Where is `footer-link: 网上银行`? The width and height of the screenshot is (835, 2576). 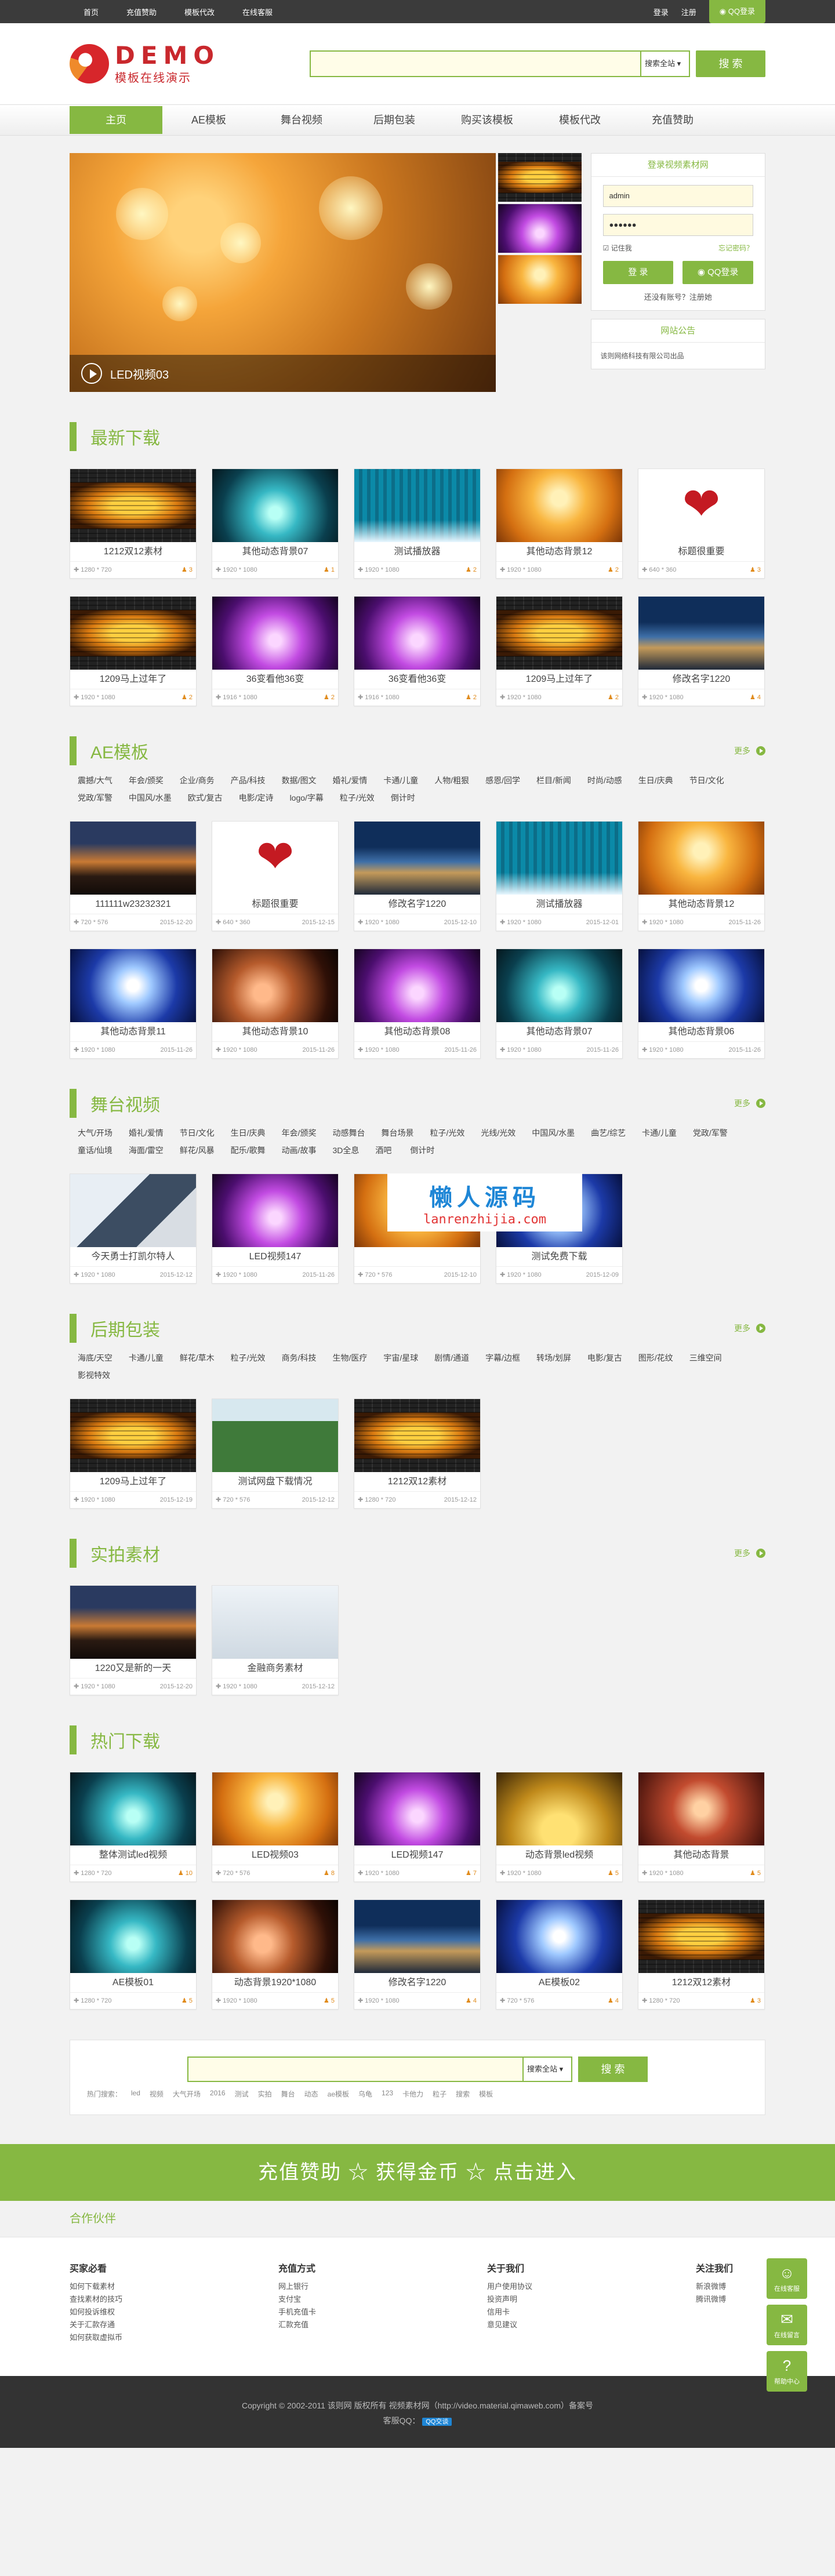
footer-link: 网上银行 is located at coordinates (383, 2286).